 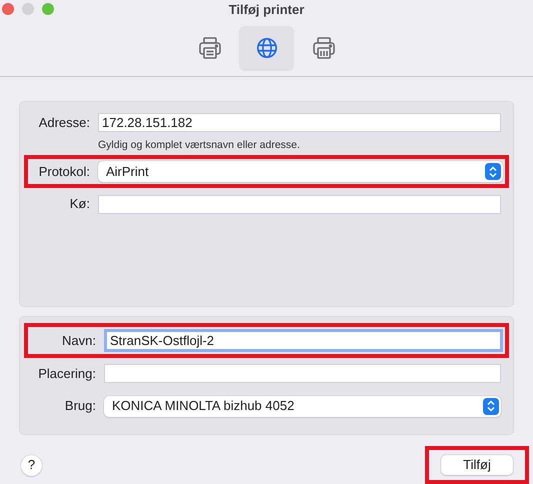 What do you see at coordinates (31, 465) in the screenshot?
I see `help-button: ?` at bounding box center [31, 465].